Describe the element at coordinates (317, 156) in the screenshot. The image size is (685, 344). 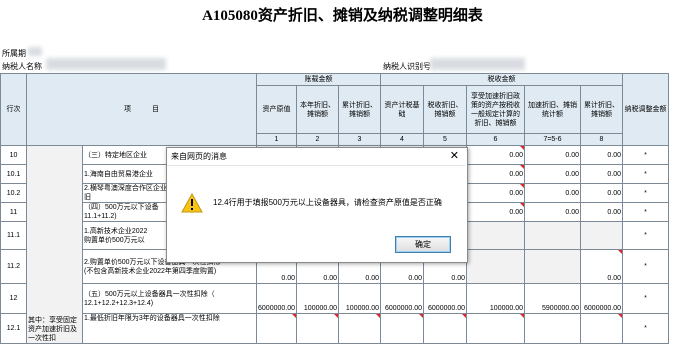
I see `dialog-title: 来自网页的消息` at that location.